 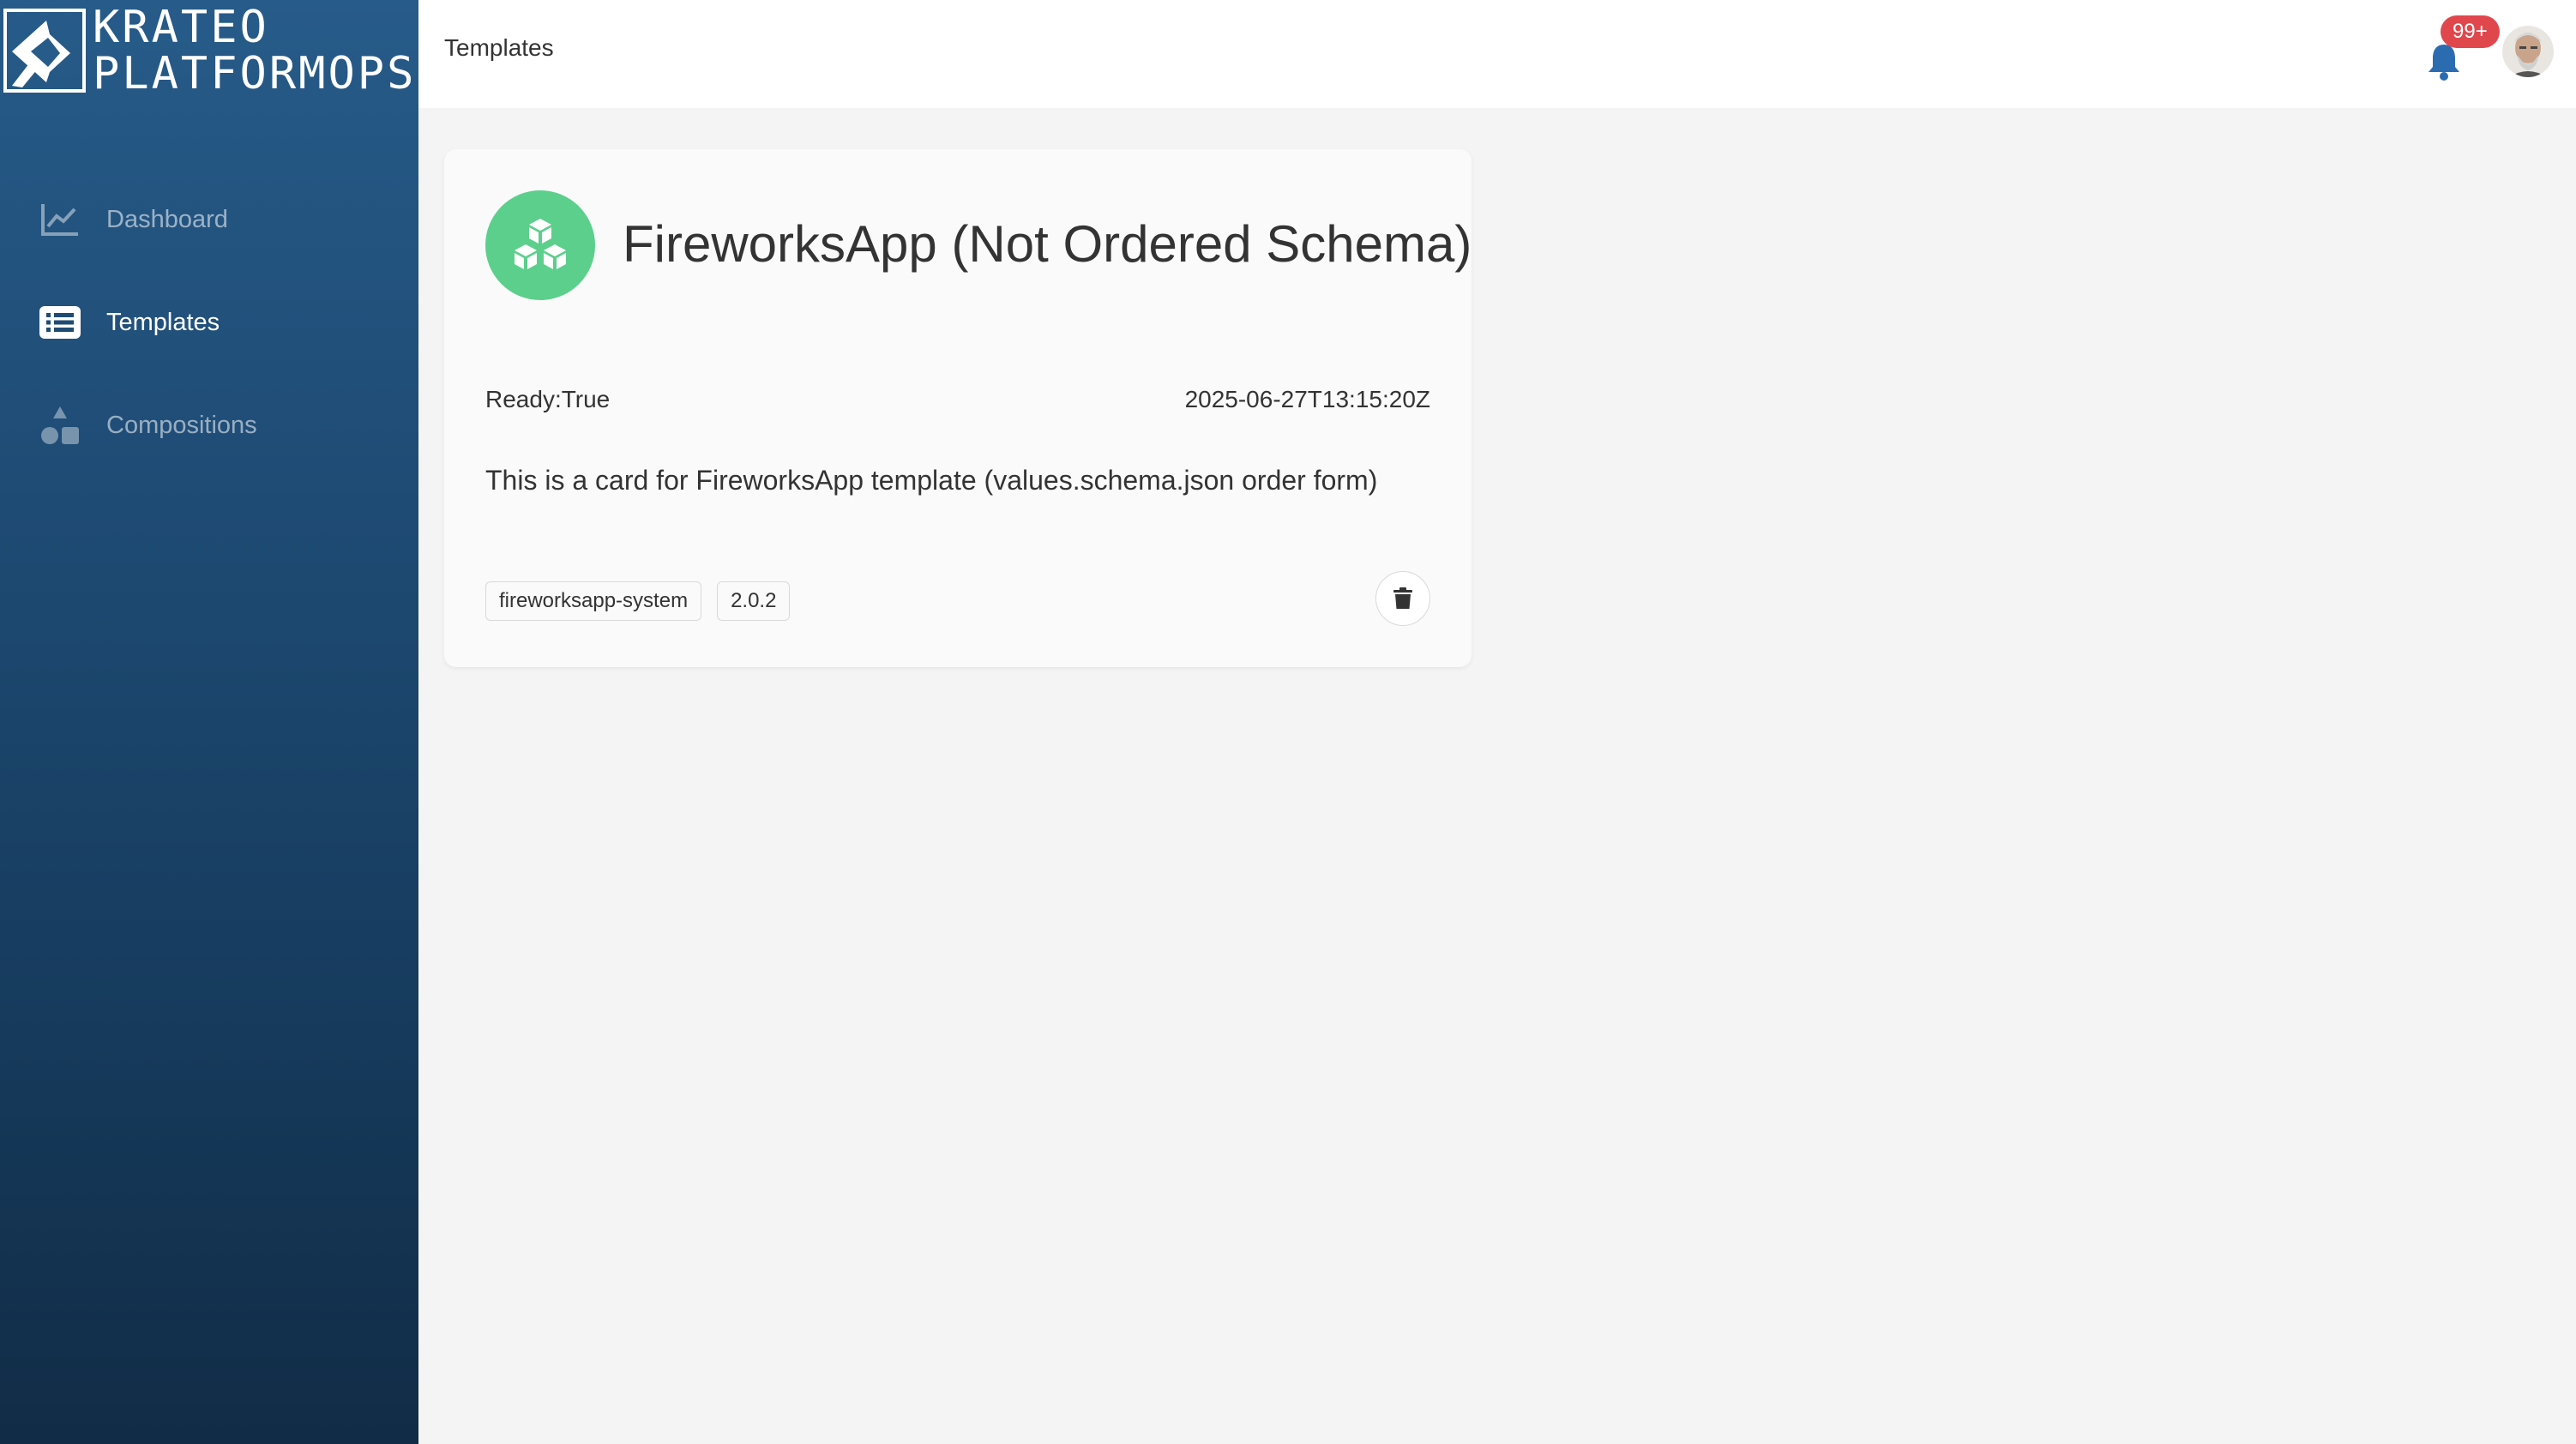 I want to click on cubes-icon, so click(x=540, y=245).